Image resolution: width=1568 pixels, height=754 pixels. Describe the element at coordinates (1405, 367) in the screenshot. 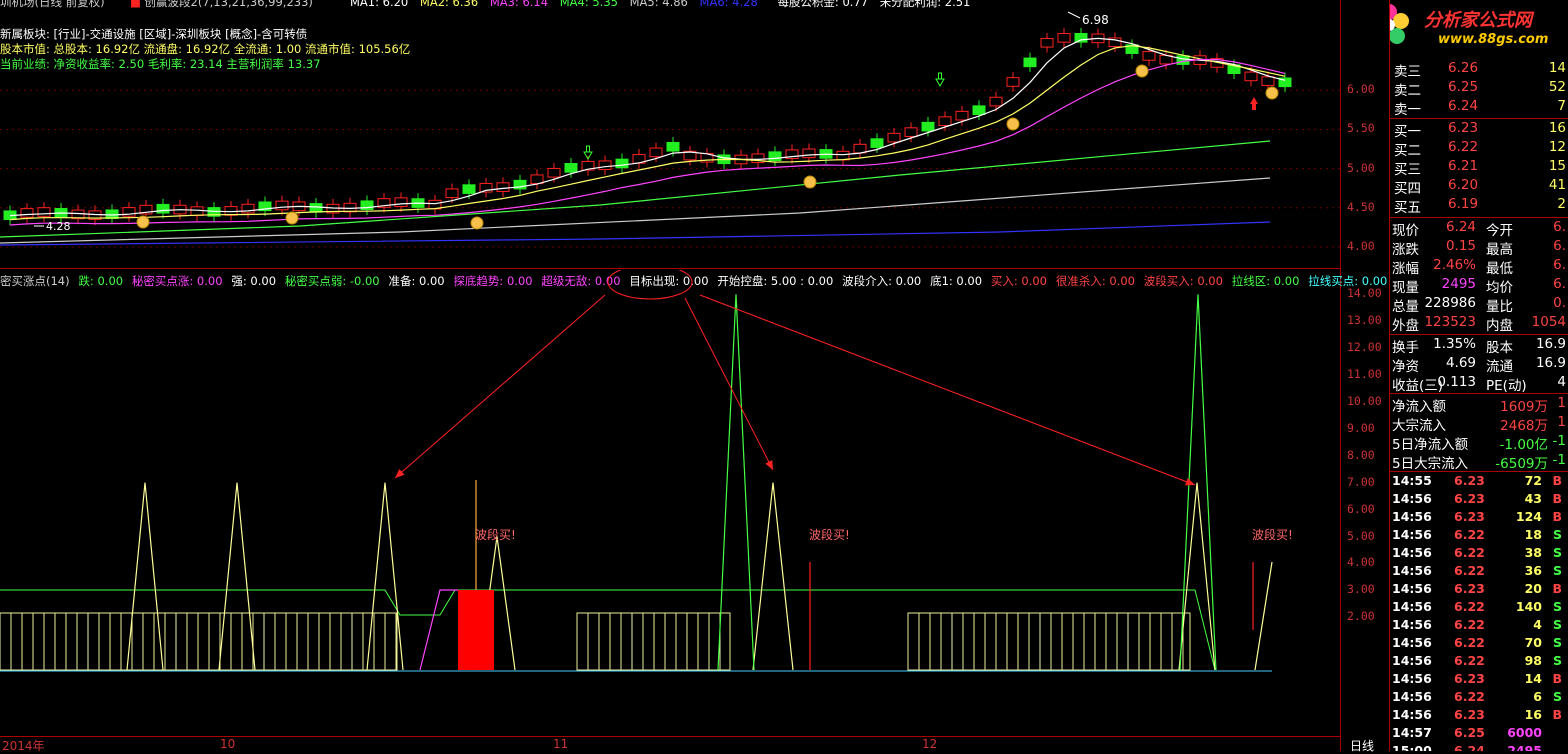

I see `fund-label: 净资` at that location.